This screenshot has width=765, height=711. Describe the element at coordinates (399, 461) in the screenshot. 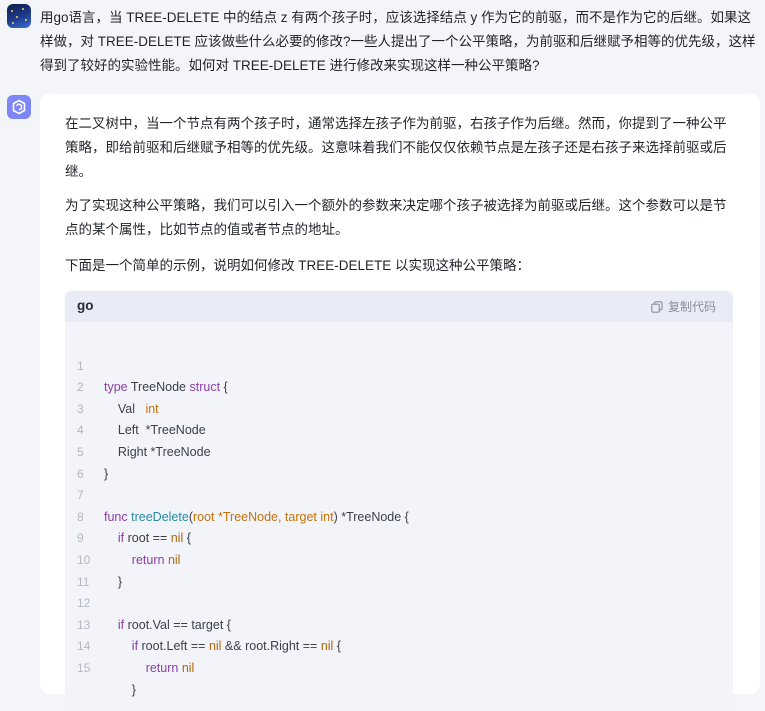

I see `code-line: 6` at that location.